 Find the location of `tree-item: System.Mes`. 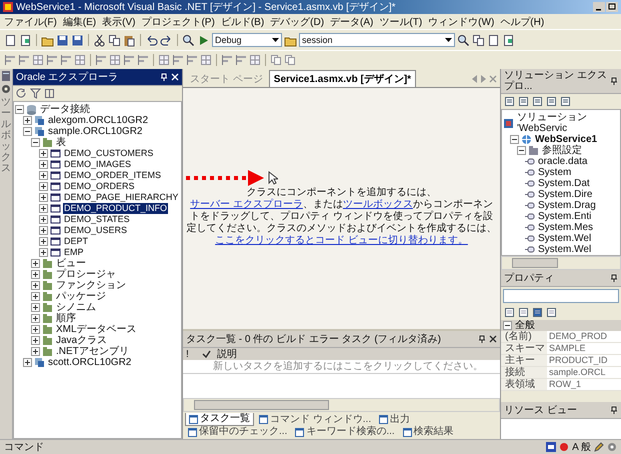

tree-item: System.Mes is located at coordinates (565, 227).